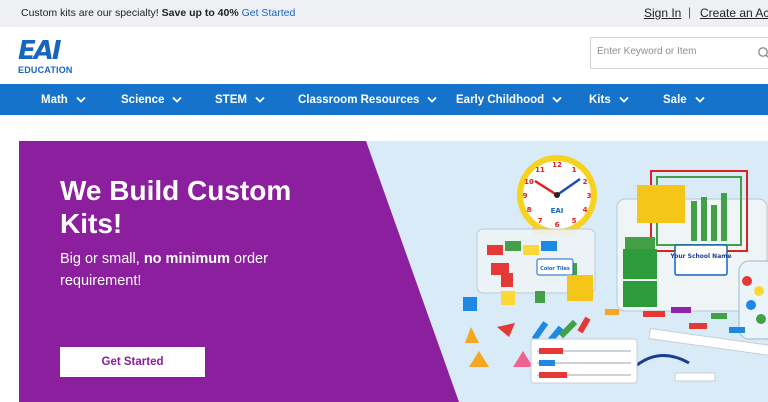  I want to click on svg-text: 9, so click(525, 196).